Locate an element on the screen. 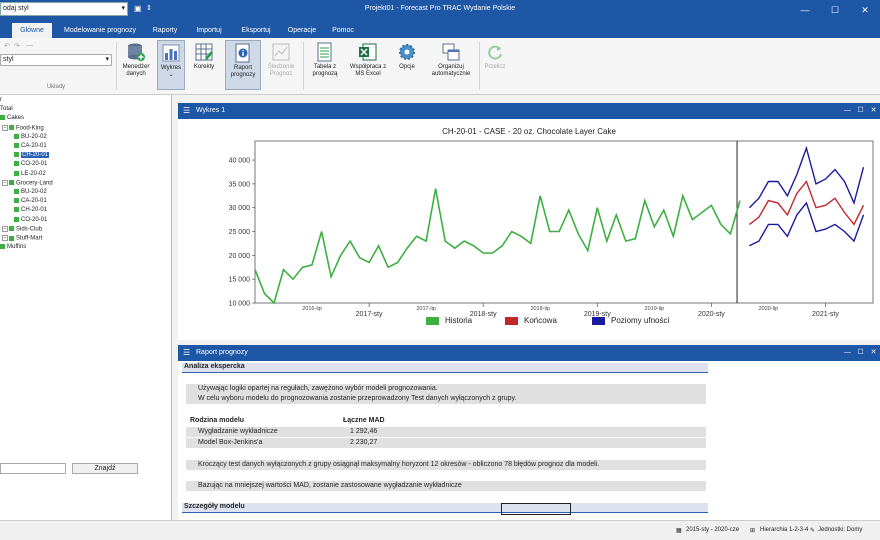 The width and height of the screenshot is (880, 540). status-range: 2015-sty - 2020-cze is located at coordinates (713, 530).